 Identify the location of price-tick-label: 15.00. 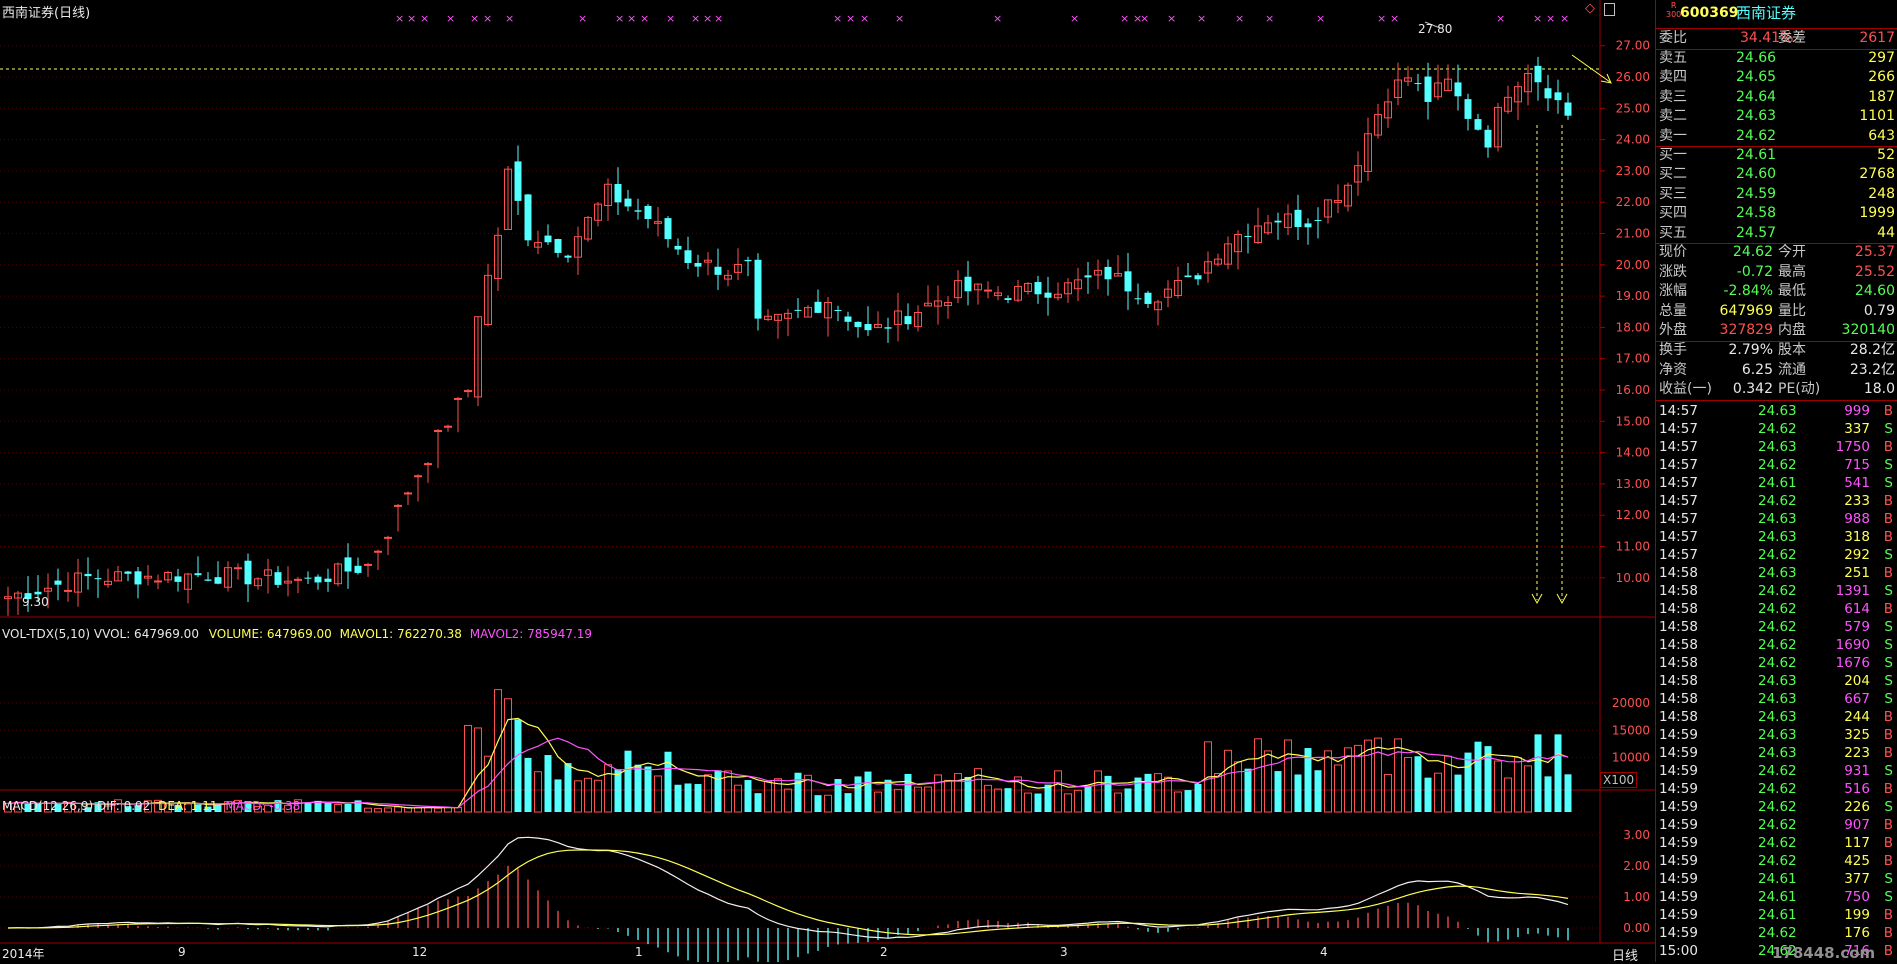
(1633, 421).